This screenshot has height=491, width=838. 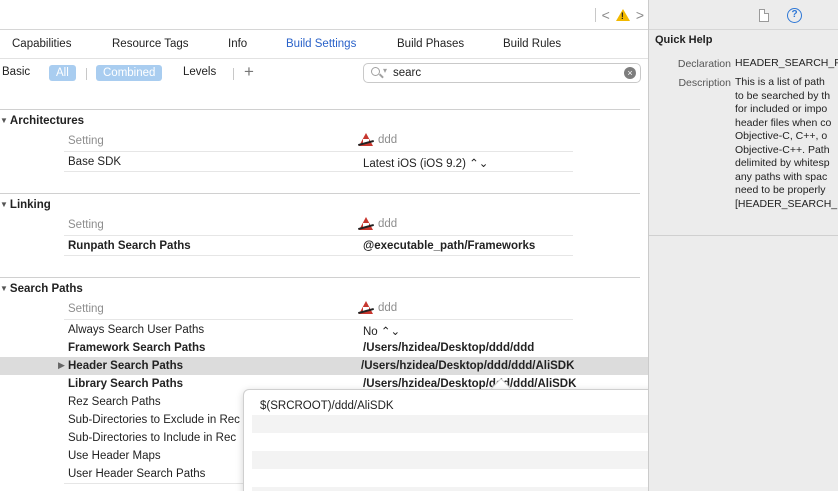 I want to click on section-linking-title: ▼ Linking, so click(x=25, y=205).